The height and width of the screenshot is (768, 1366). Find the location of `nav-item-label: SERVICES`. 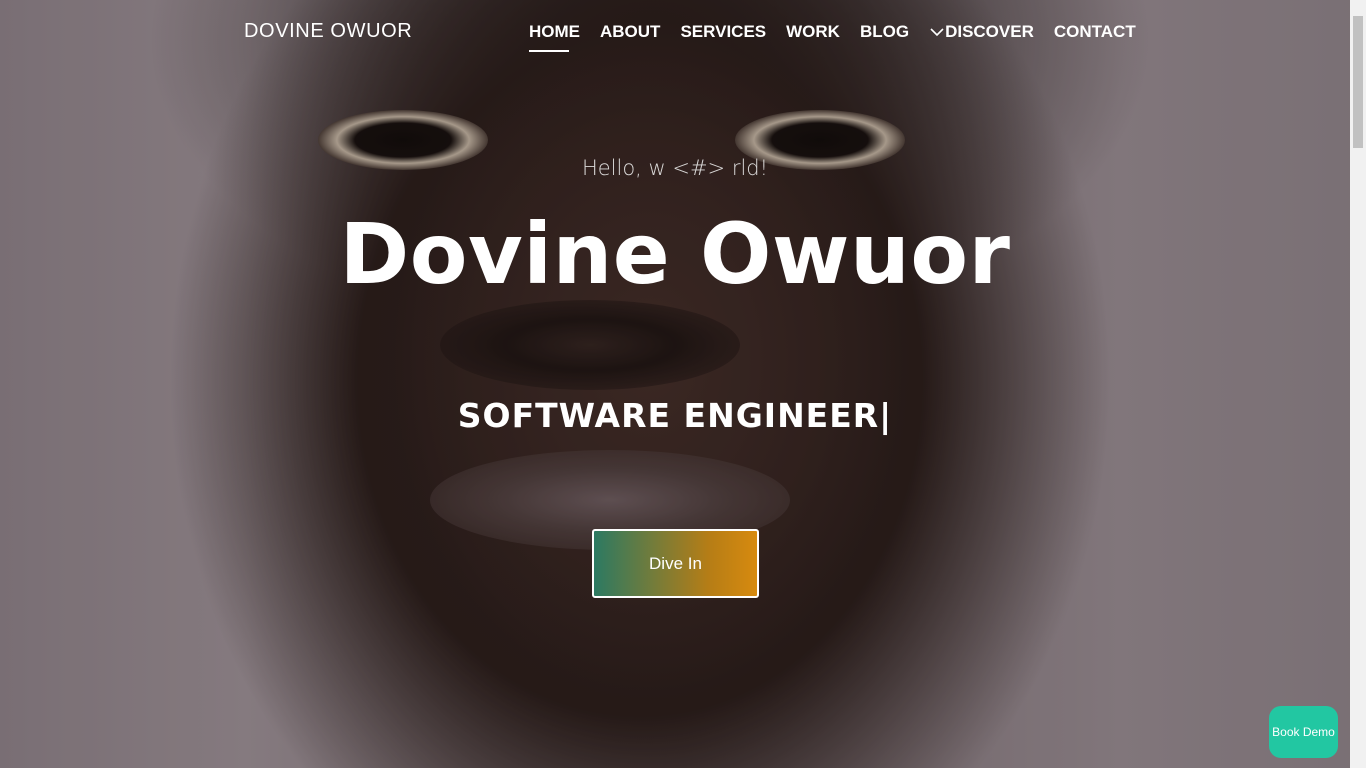

nav-item-label: SERVICES is located at coordinates (723, 31).